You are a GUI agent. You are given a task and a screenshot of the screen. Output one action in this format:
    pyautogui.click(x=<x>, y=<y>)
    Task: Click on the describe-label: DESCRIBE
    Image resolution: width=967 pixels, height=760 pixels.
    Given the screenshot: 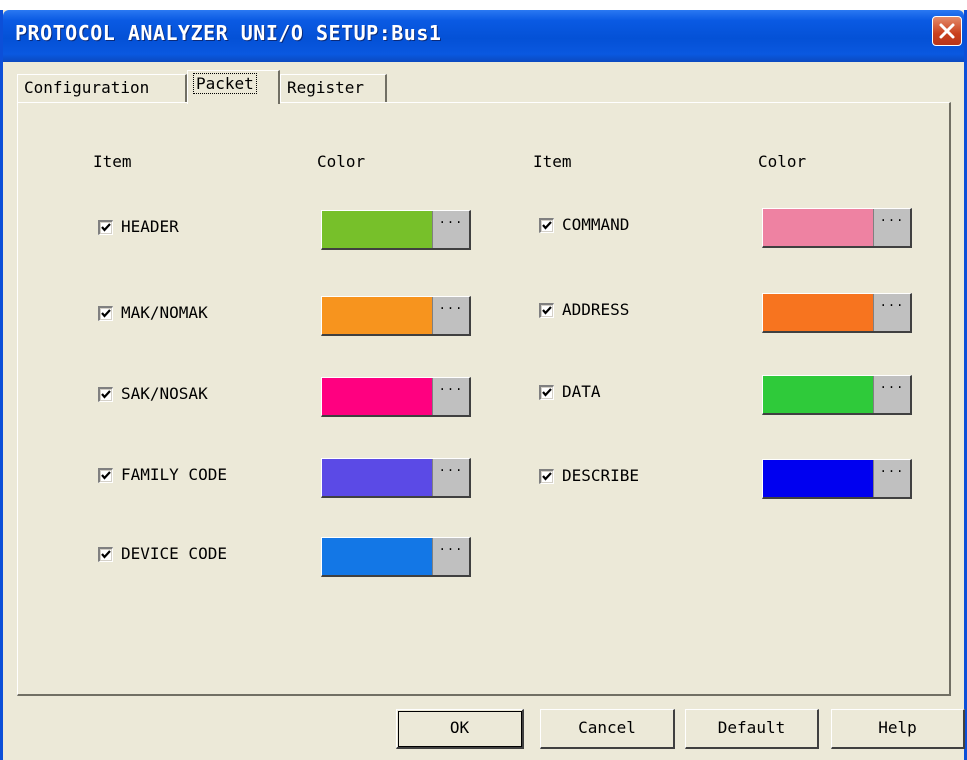 What is the action you would take?
    pyautogui.click(x=601, y=475)
    